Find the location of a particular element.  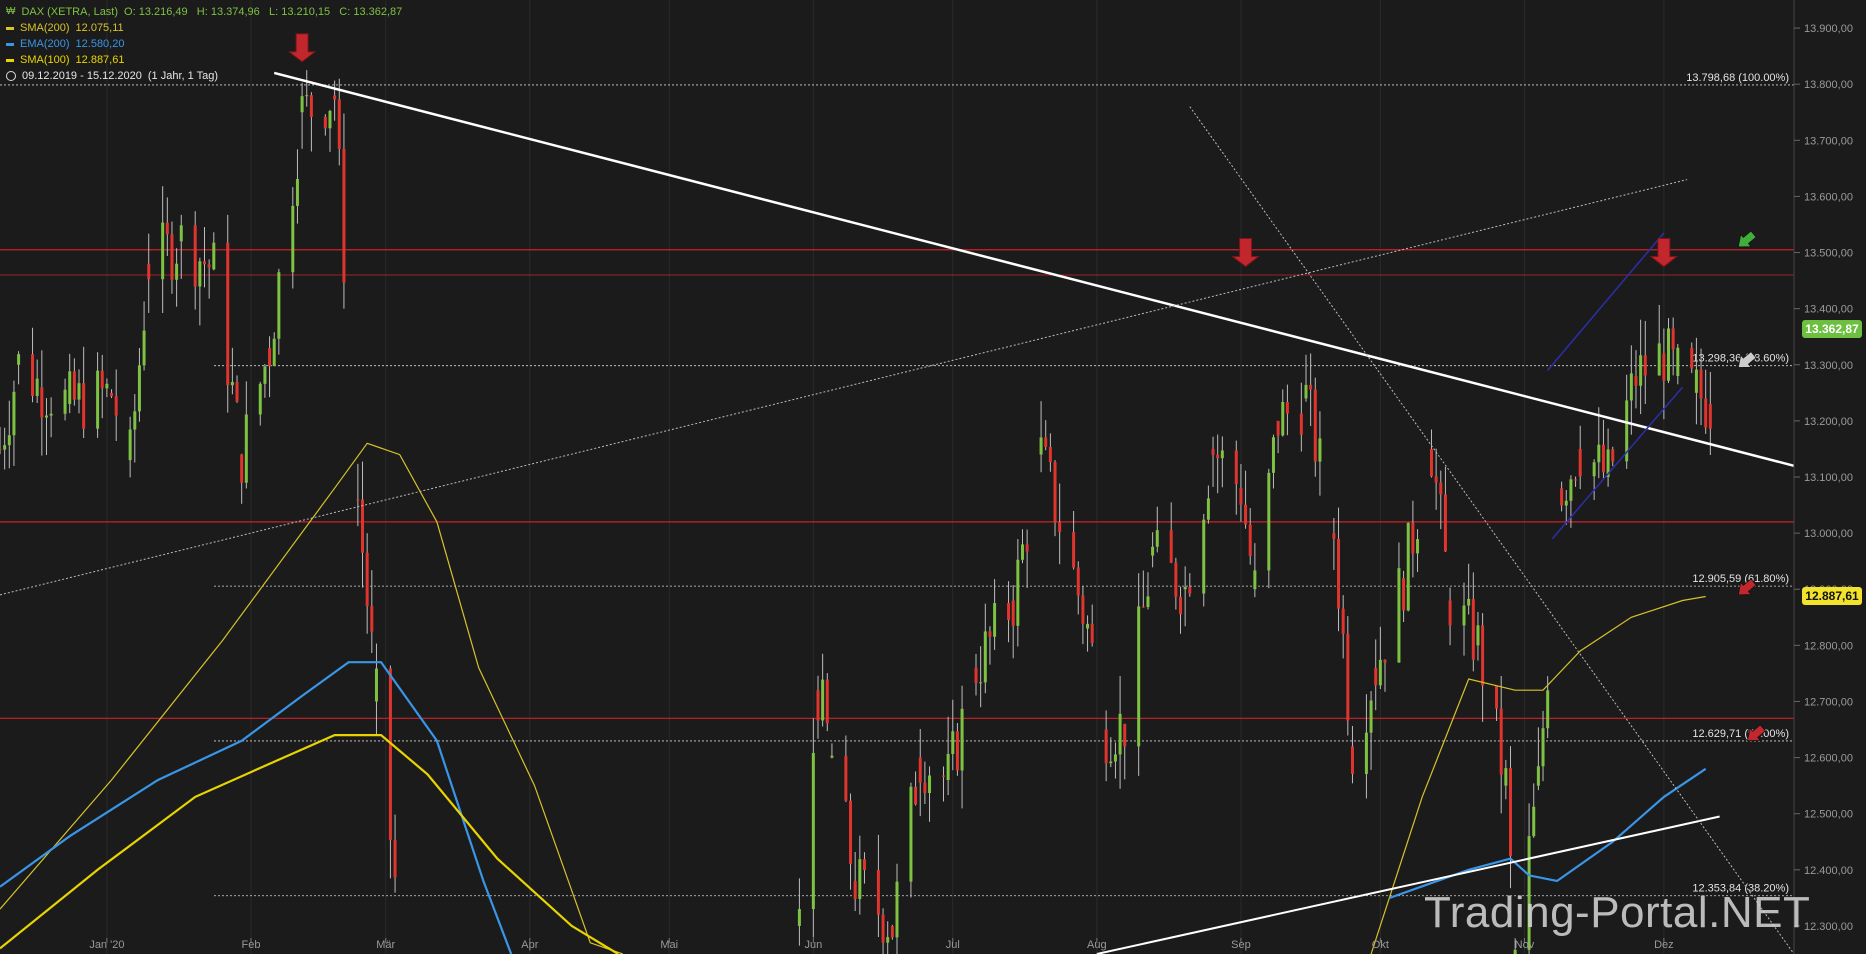

x-tick-label: Feb is located at coordinates (250, 945).